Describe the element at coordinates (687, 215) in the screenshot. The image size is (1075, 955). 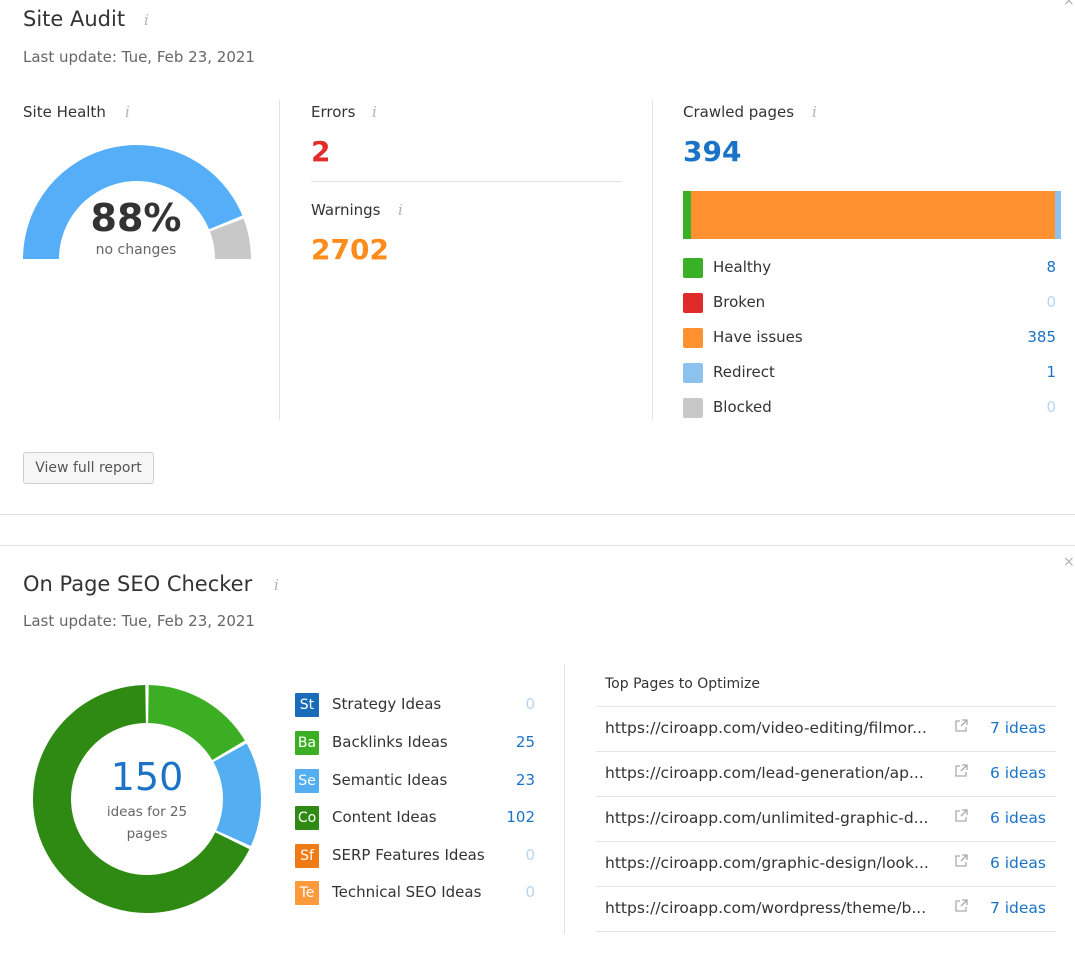
I see `bar-segment-healthy` at that location.